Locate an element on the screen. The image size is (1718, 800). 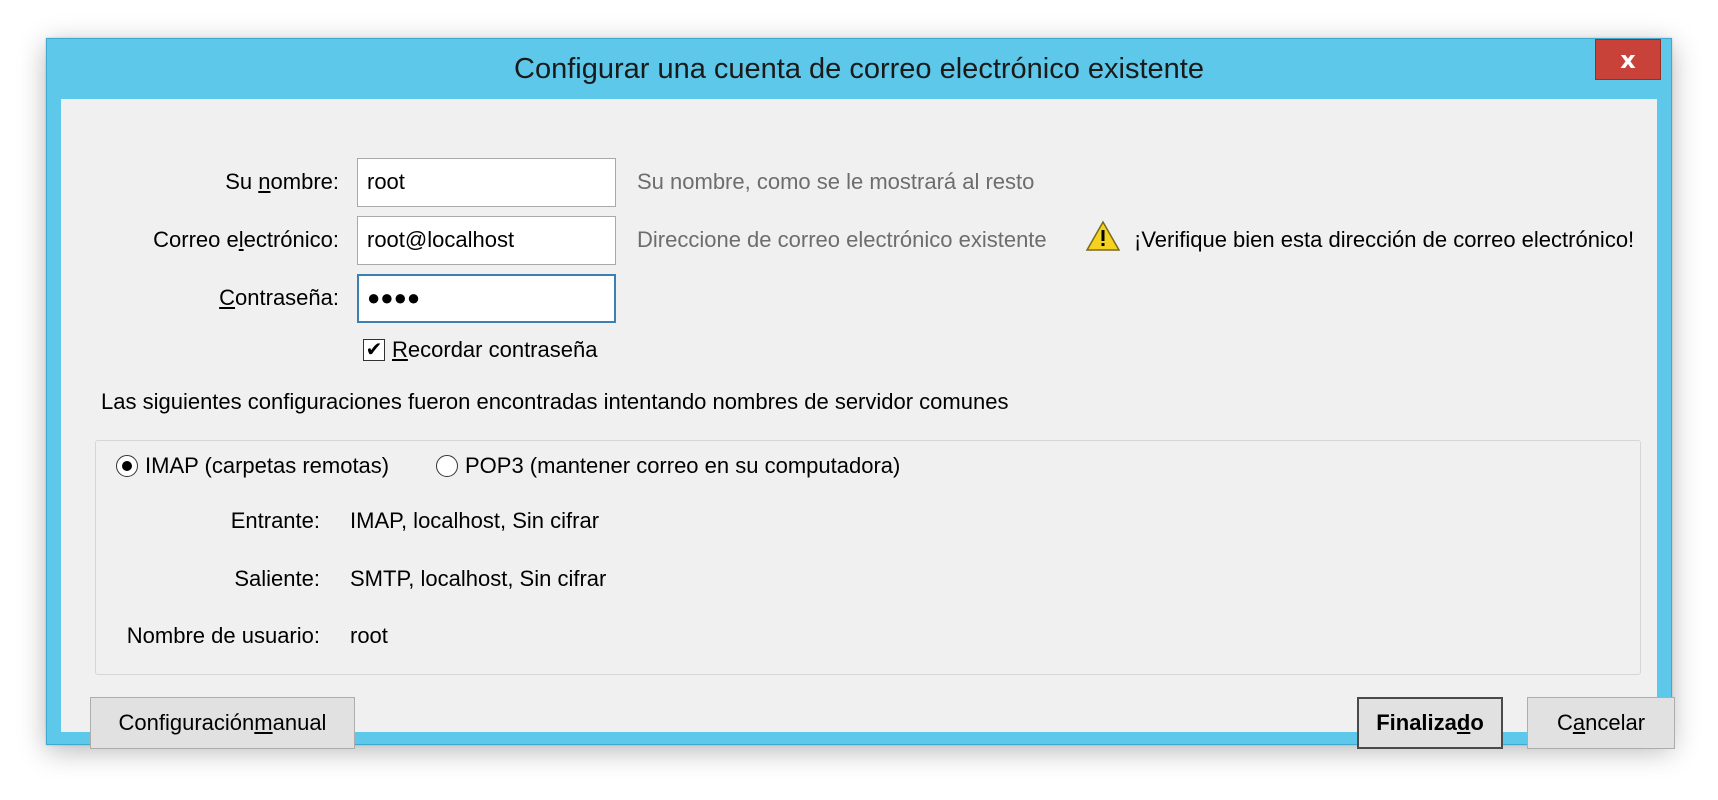
remember-password-checkbox: ✔ is located at coordinates (374, 350).